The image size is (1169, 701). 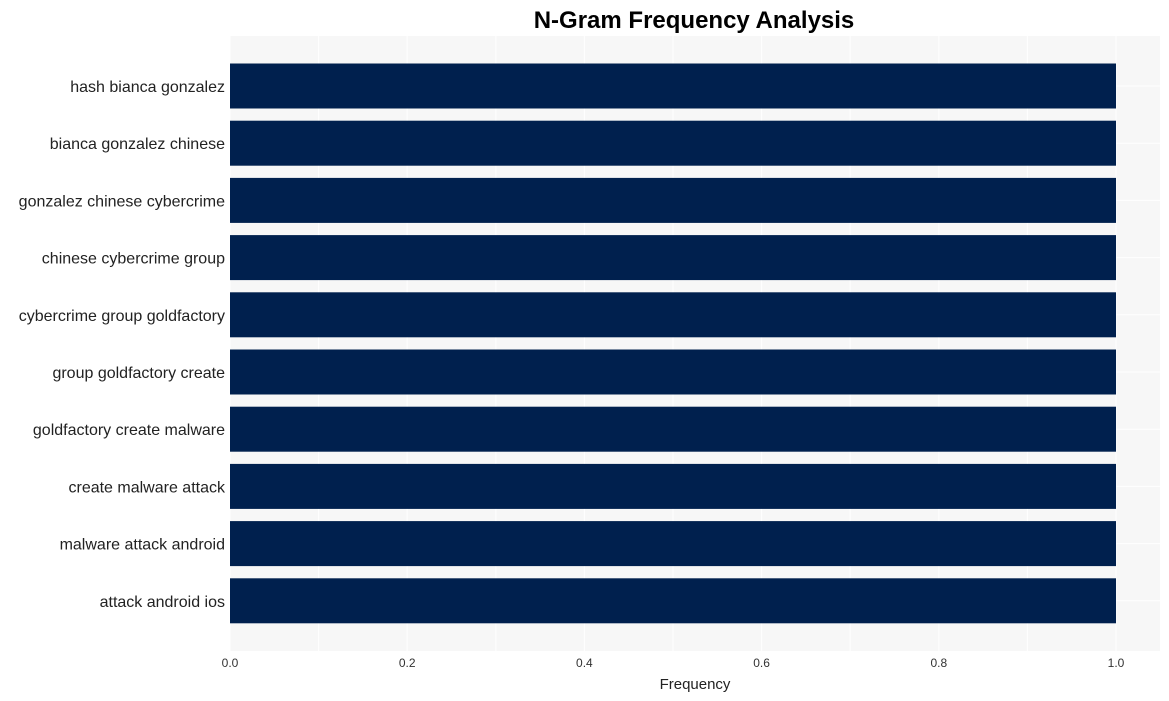 I want to click on y-tick-label: malware attack android, so click(x=142, y=545).